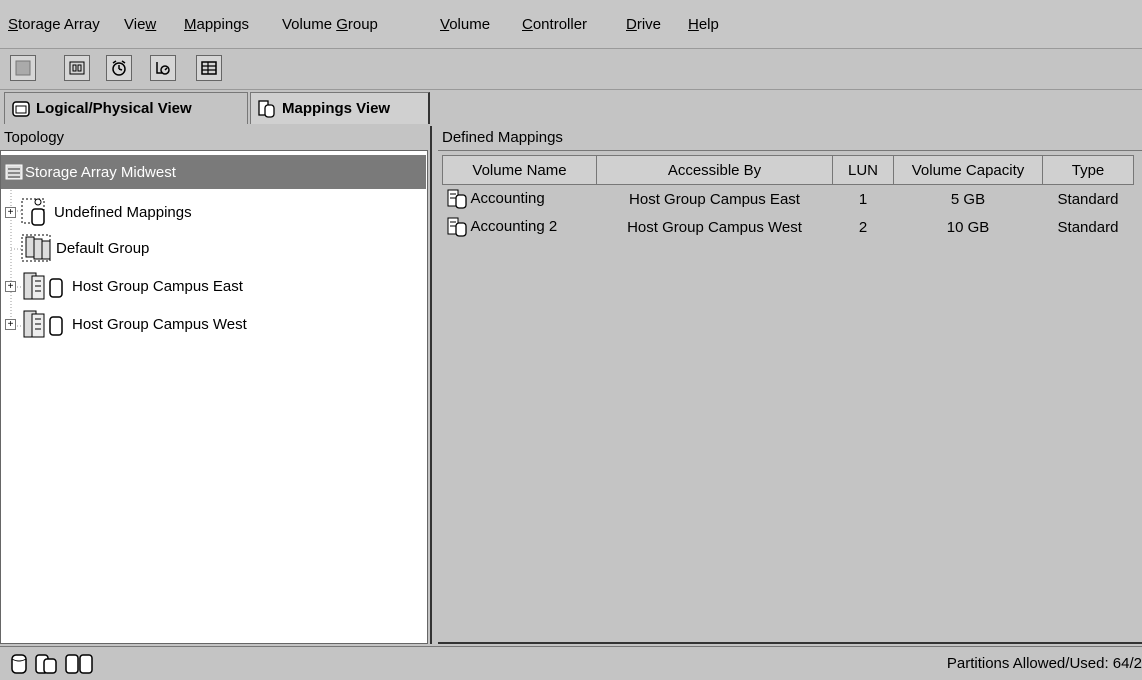  I want to click on column-header-volume-capacity: Volume Capacity, so click(968, 170).